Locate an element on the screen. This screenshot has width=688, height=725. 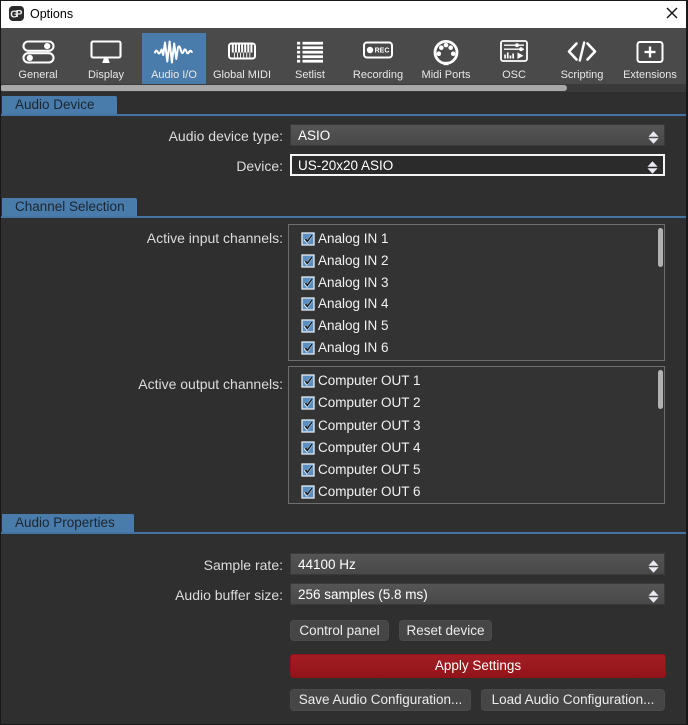
svg-text: P is located at coordinates (19, 14).